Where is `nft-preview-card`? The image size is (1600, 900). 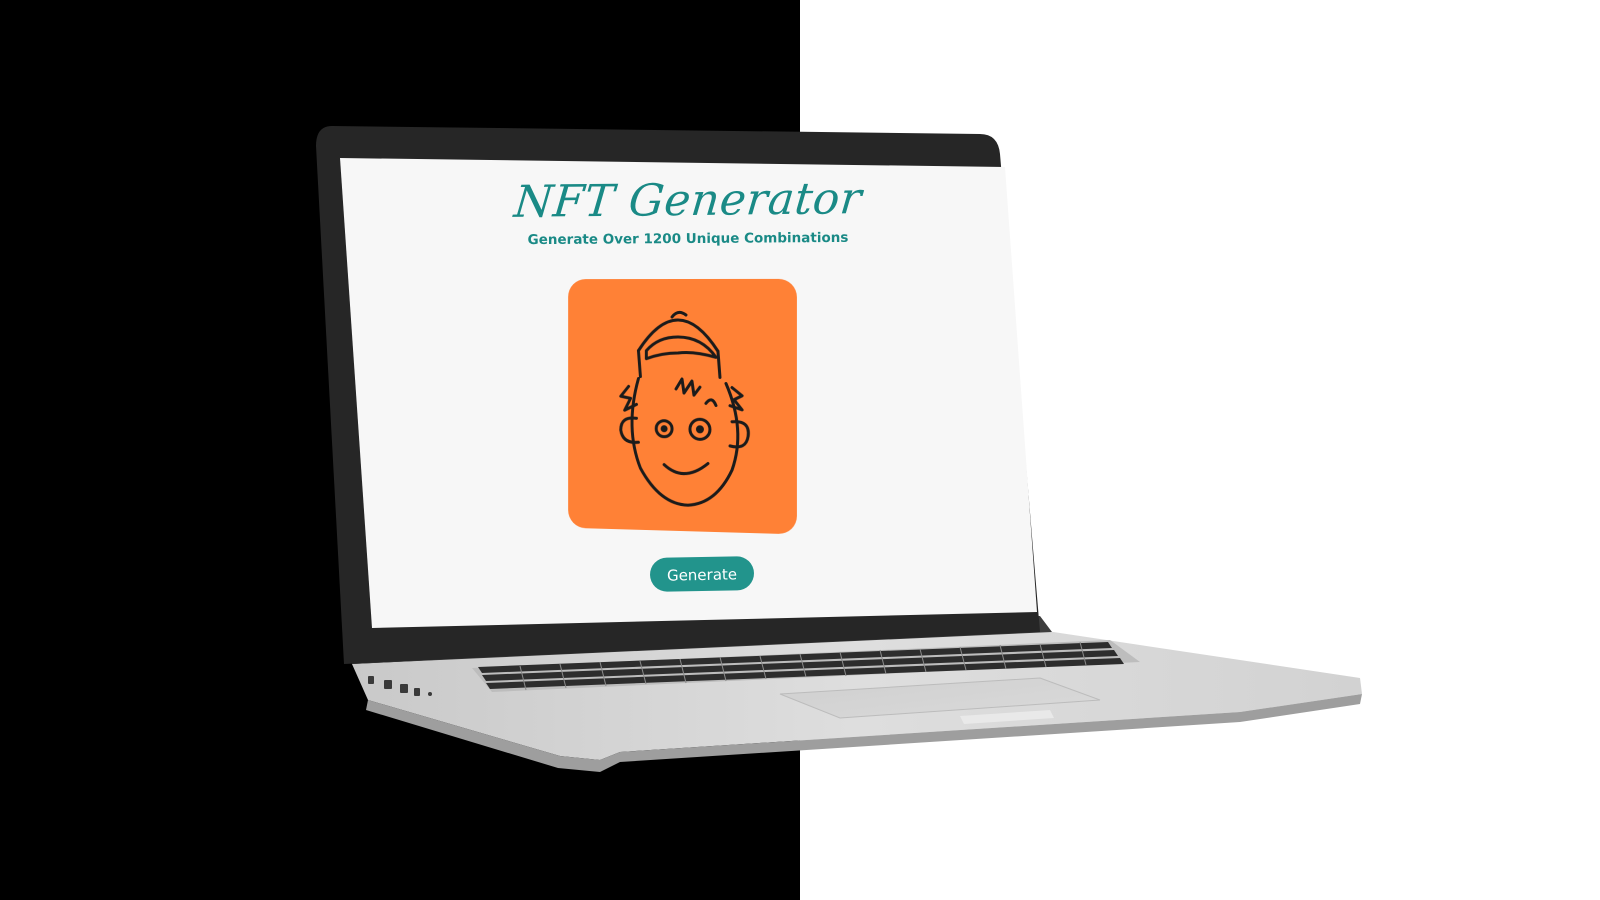 nft-preview-card is located at coordinates (682, 406).